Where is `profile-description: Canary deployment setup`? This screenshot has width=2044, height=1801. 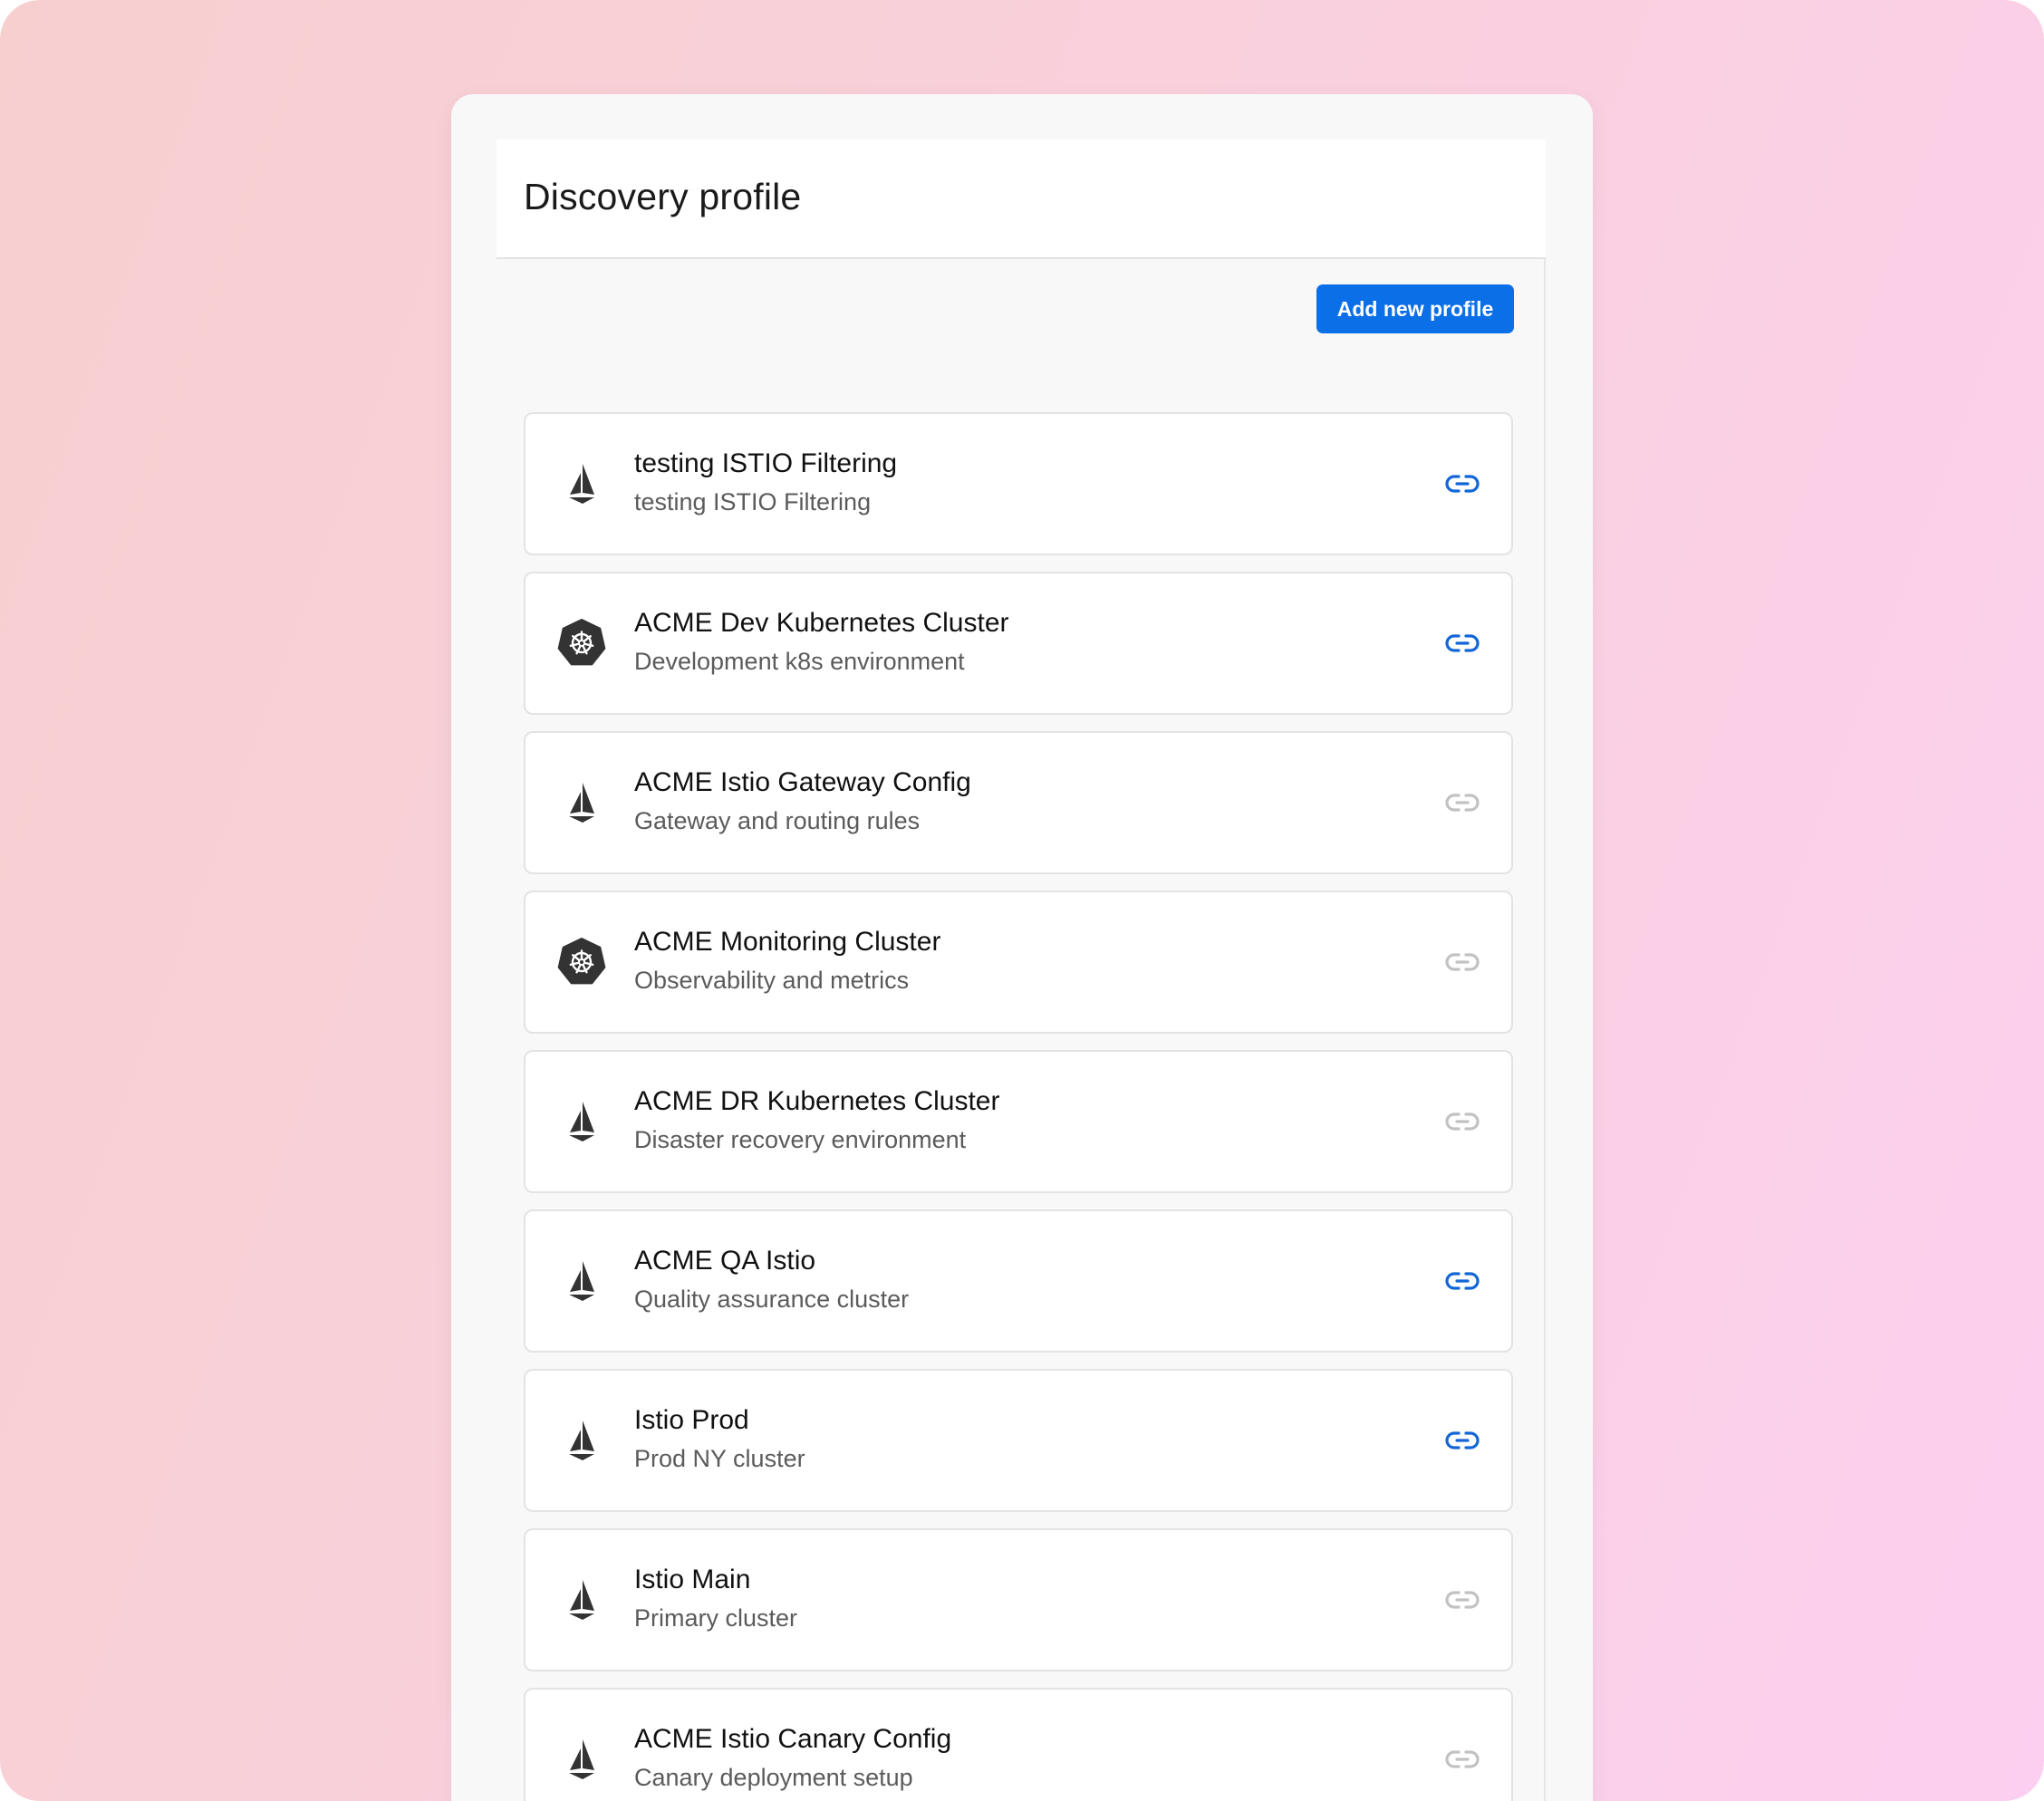
profile-description: Canary deployment setup is located at coordinates (773, 1777).